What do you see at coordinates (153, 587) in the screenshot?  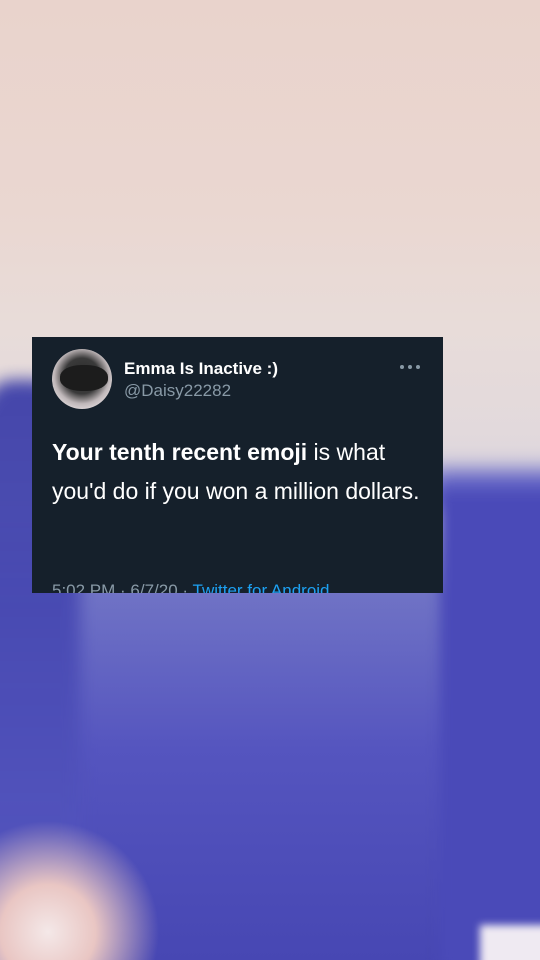 I see `tweet-date: 6/7/20` at bounding box center [153, 587].